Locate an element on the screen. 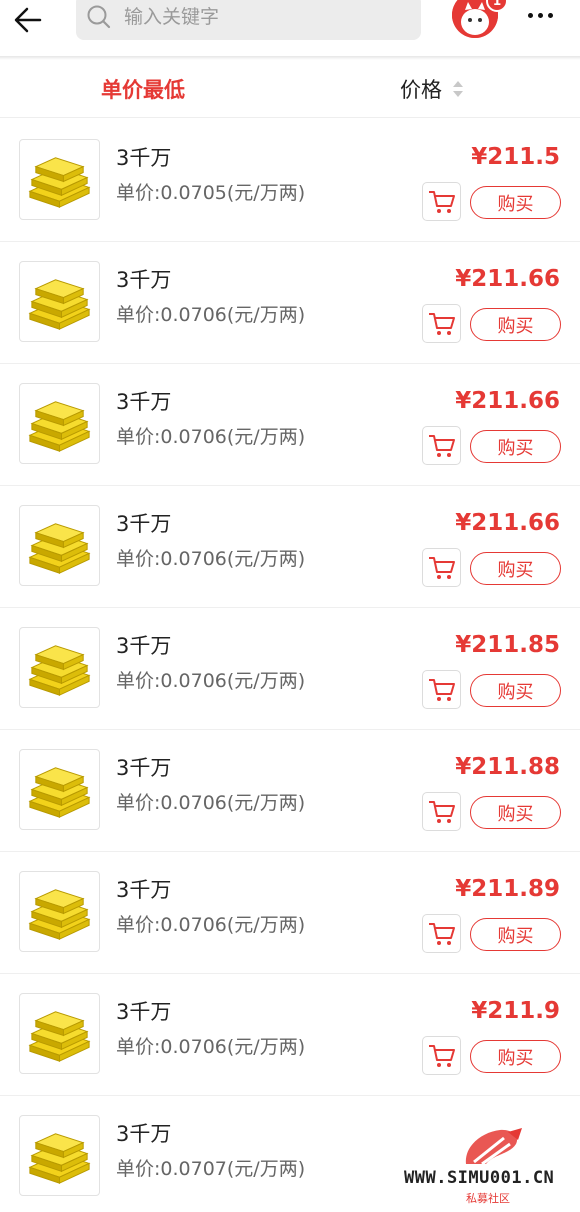 This screenshot has height=1212, width=580. back-button is located at coordinates (28, 20).